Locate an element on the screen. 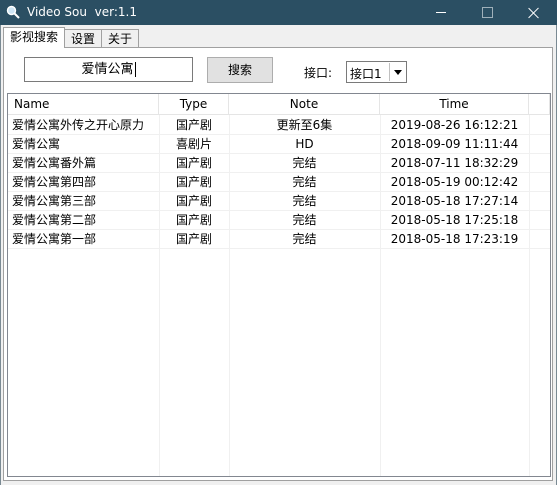 This screenshot has height=485, width=557. window-title: Video Sou ver:1.1 is located at coordinates (82, 12).